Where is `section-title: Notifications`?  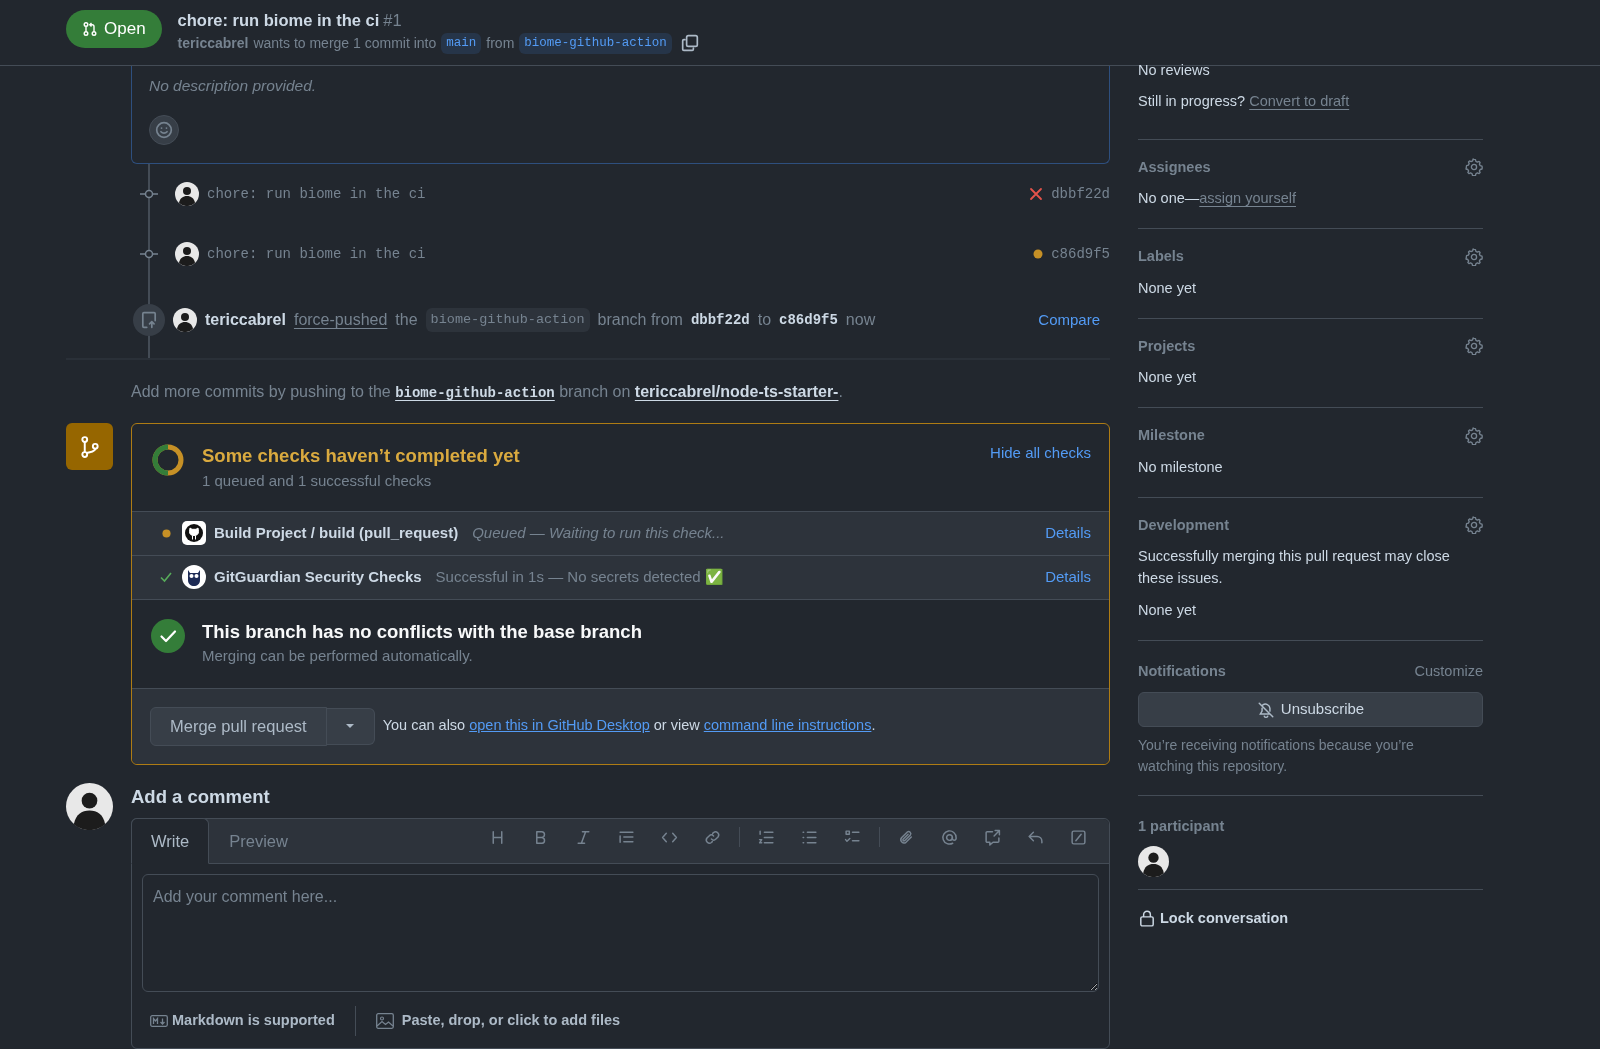 section-title: Notifications is located at coordinates (1182, 671).